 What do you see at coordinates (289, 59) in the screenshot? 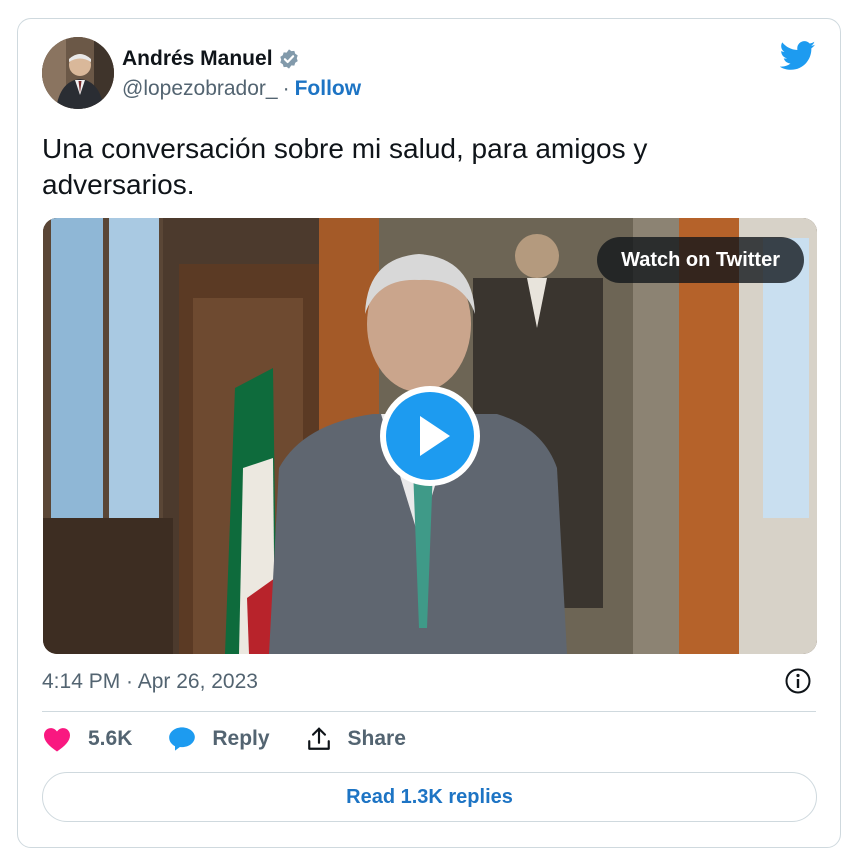
I see `verified-badge-icon` at bounding box center [289, 59].